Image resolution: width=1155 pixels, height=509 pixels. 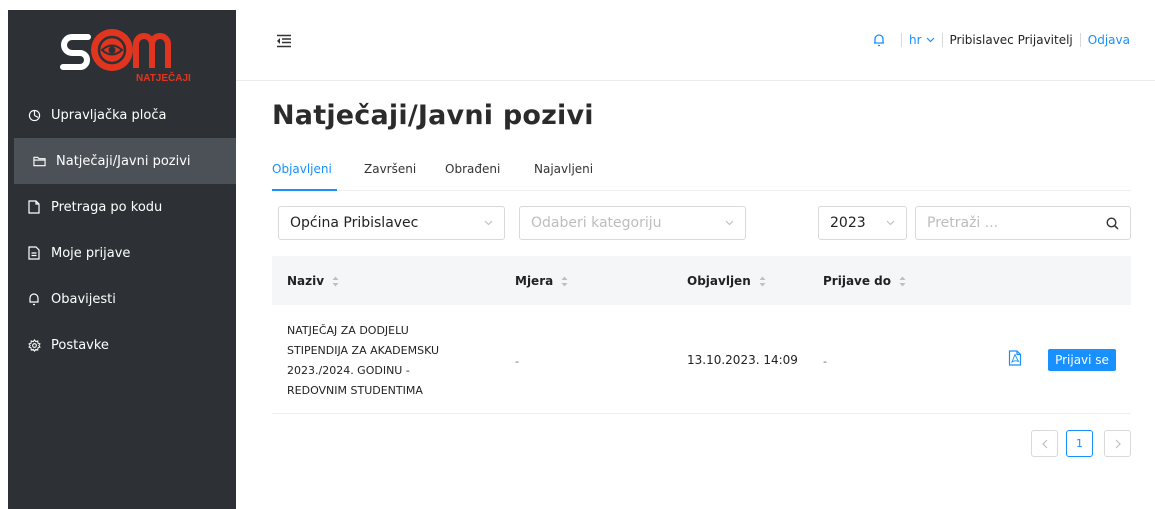 What do you see at coordinates (306, 281) in the screenshot?
I see `column-label: Naziv` at bounding box center [306, 281].